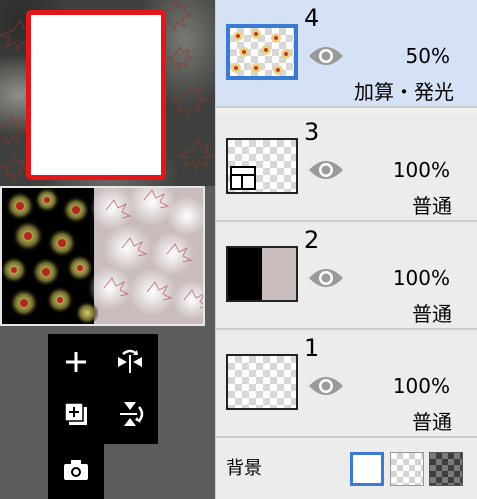 The height and width of the screenshot is (499, 477). What do you see at coordinates (103, 416) in the screenshot?
I see `layer-toolbox` at bounding box center [103, 416].